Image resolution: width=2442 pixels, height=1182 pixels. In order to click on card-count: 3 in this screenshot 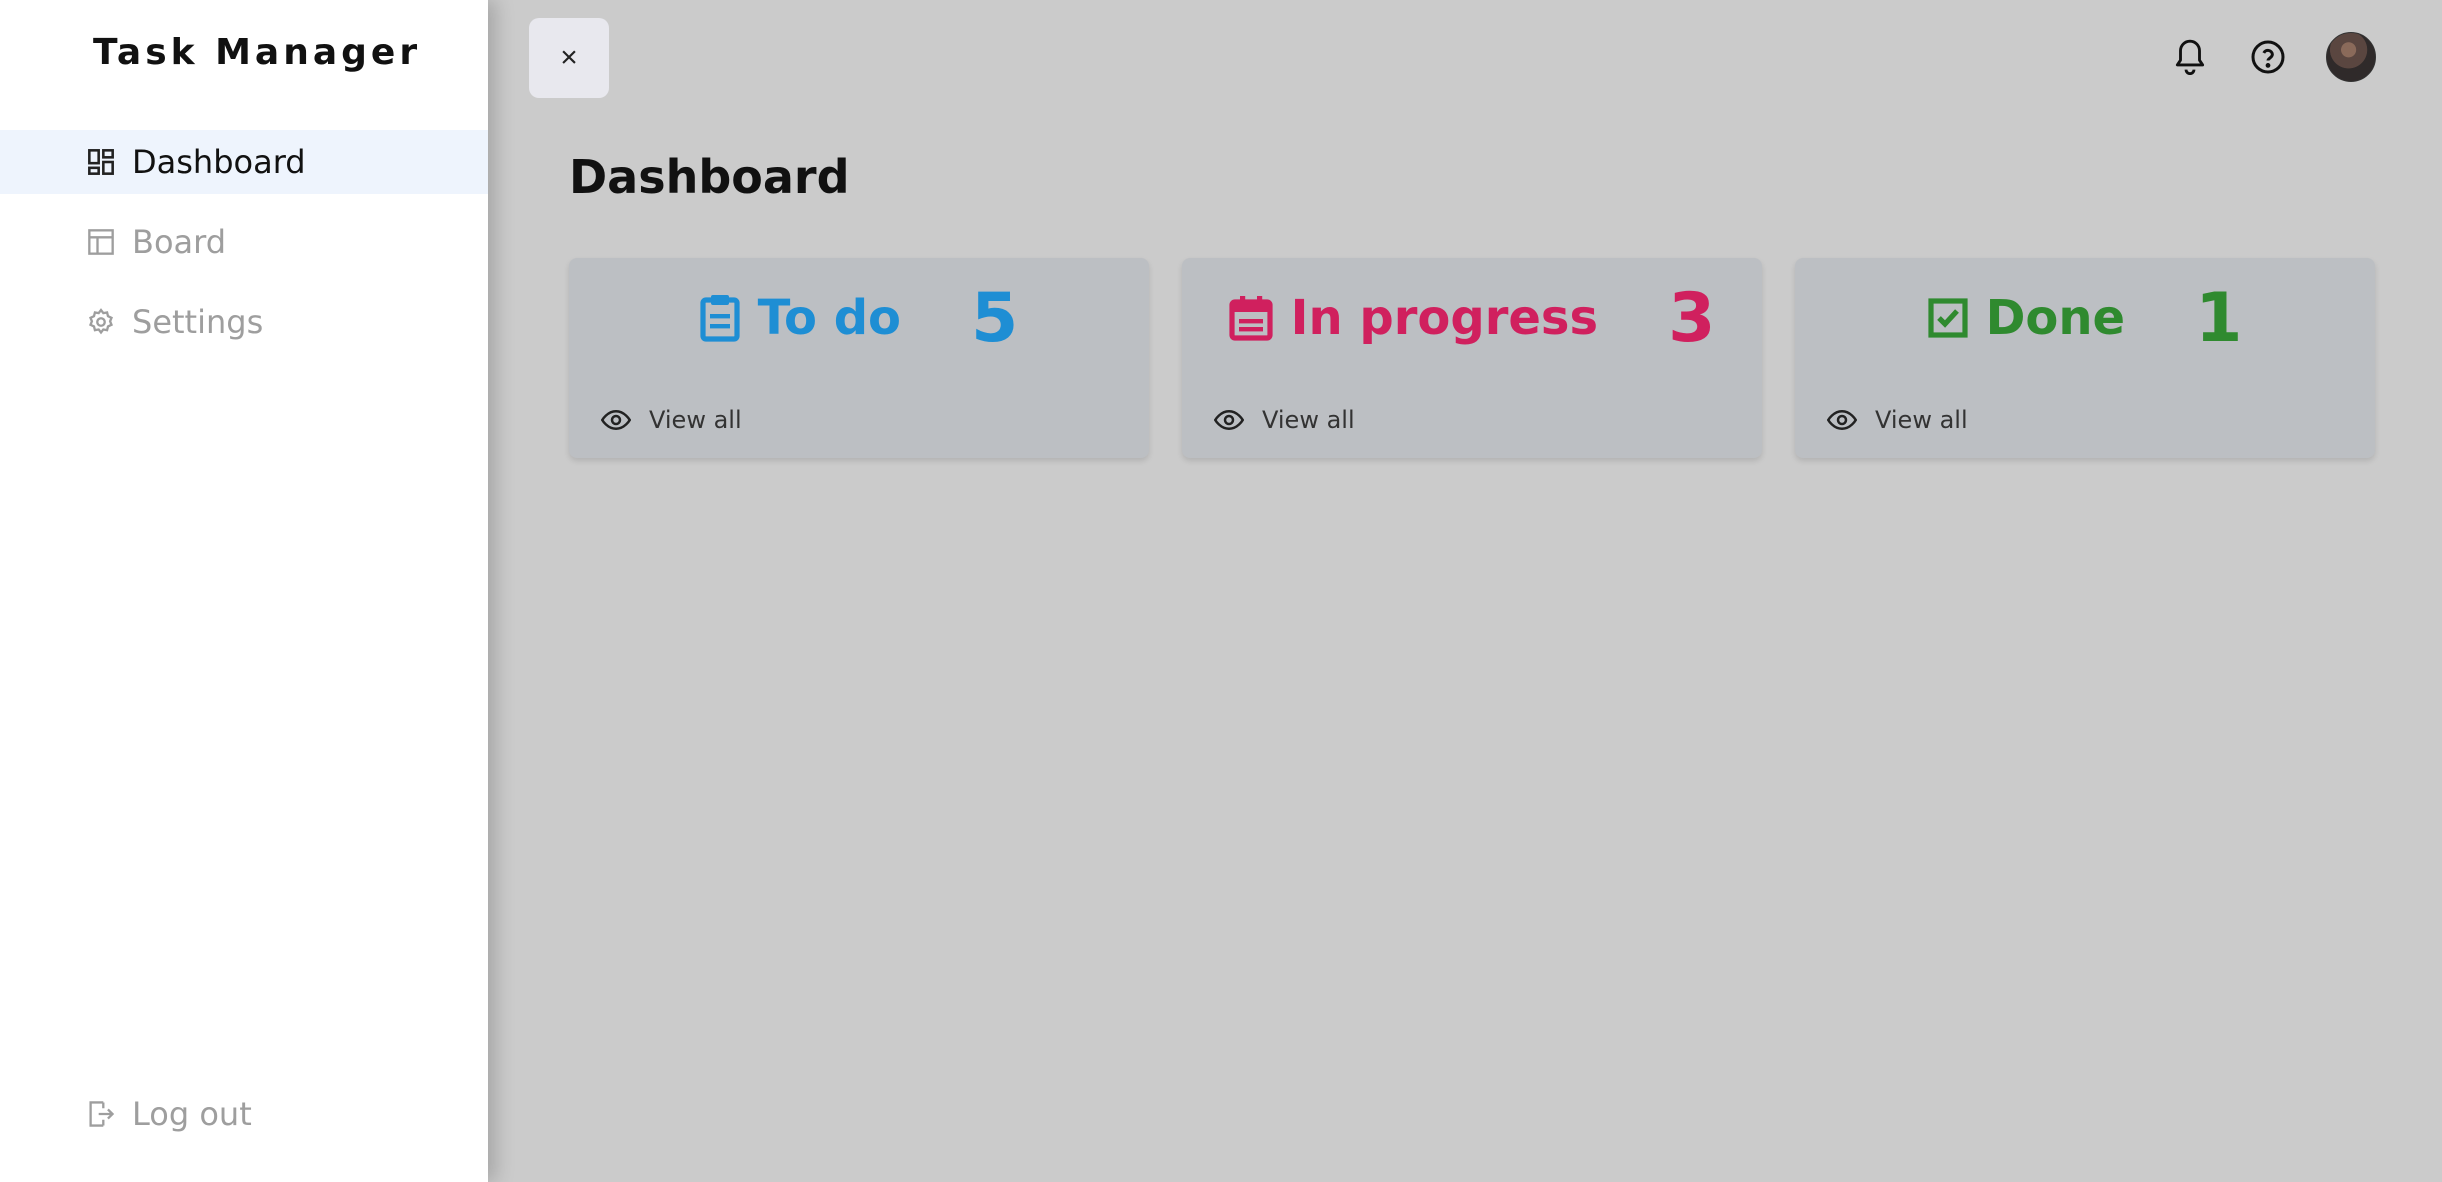, I will do `click(1692, 318)`.